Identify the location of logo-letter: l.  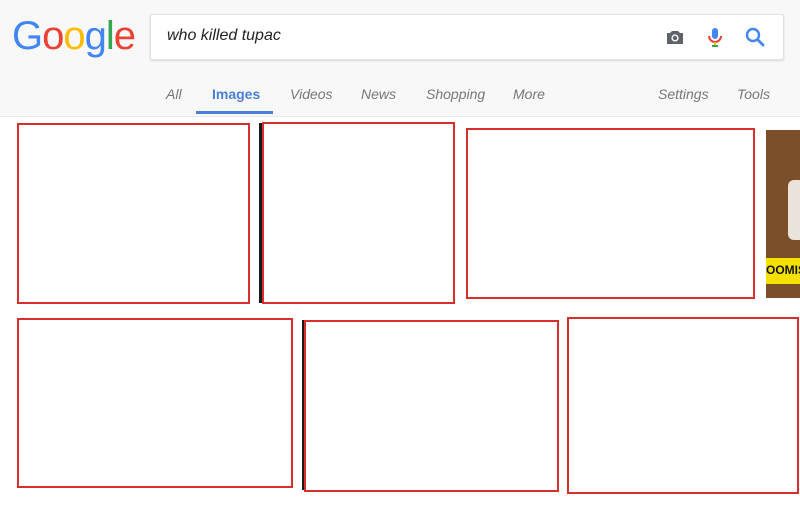
(110, 36).